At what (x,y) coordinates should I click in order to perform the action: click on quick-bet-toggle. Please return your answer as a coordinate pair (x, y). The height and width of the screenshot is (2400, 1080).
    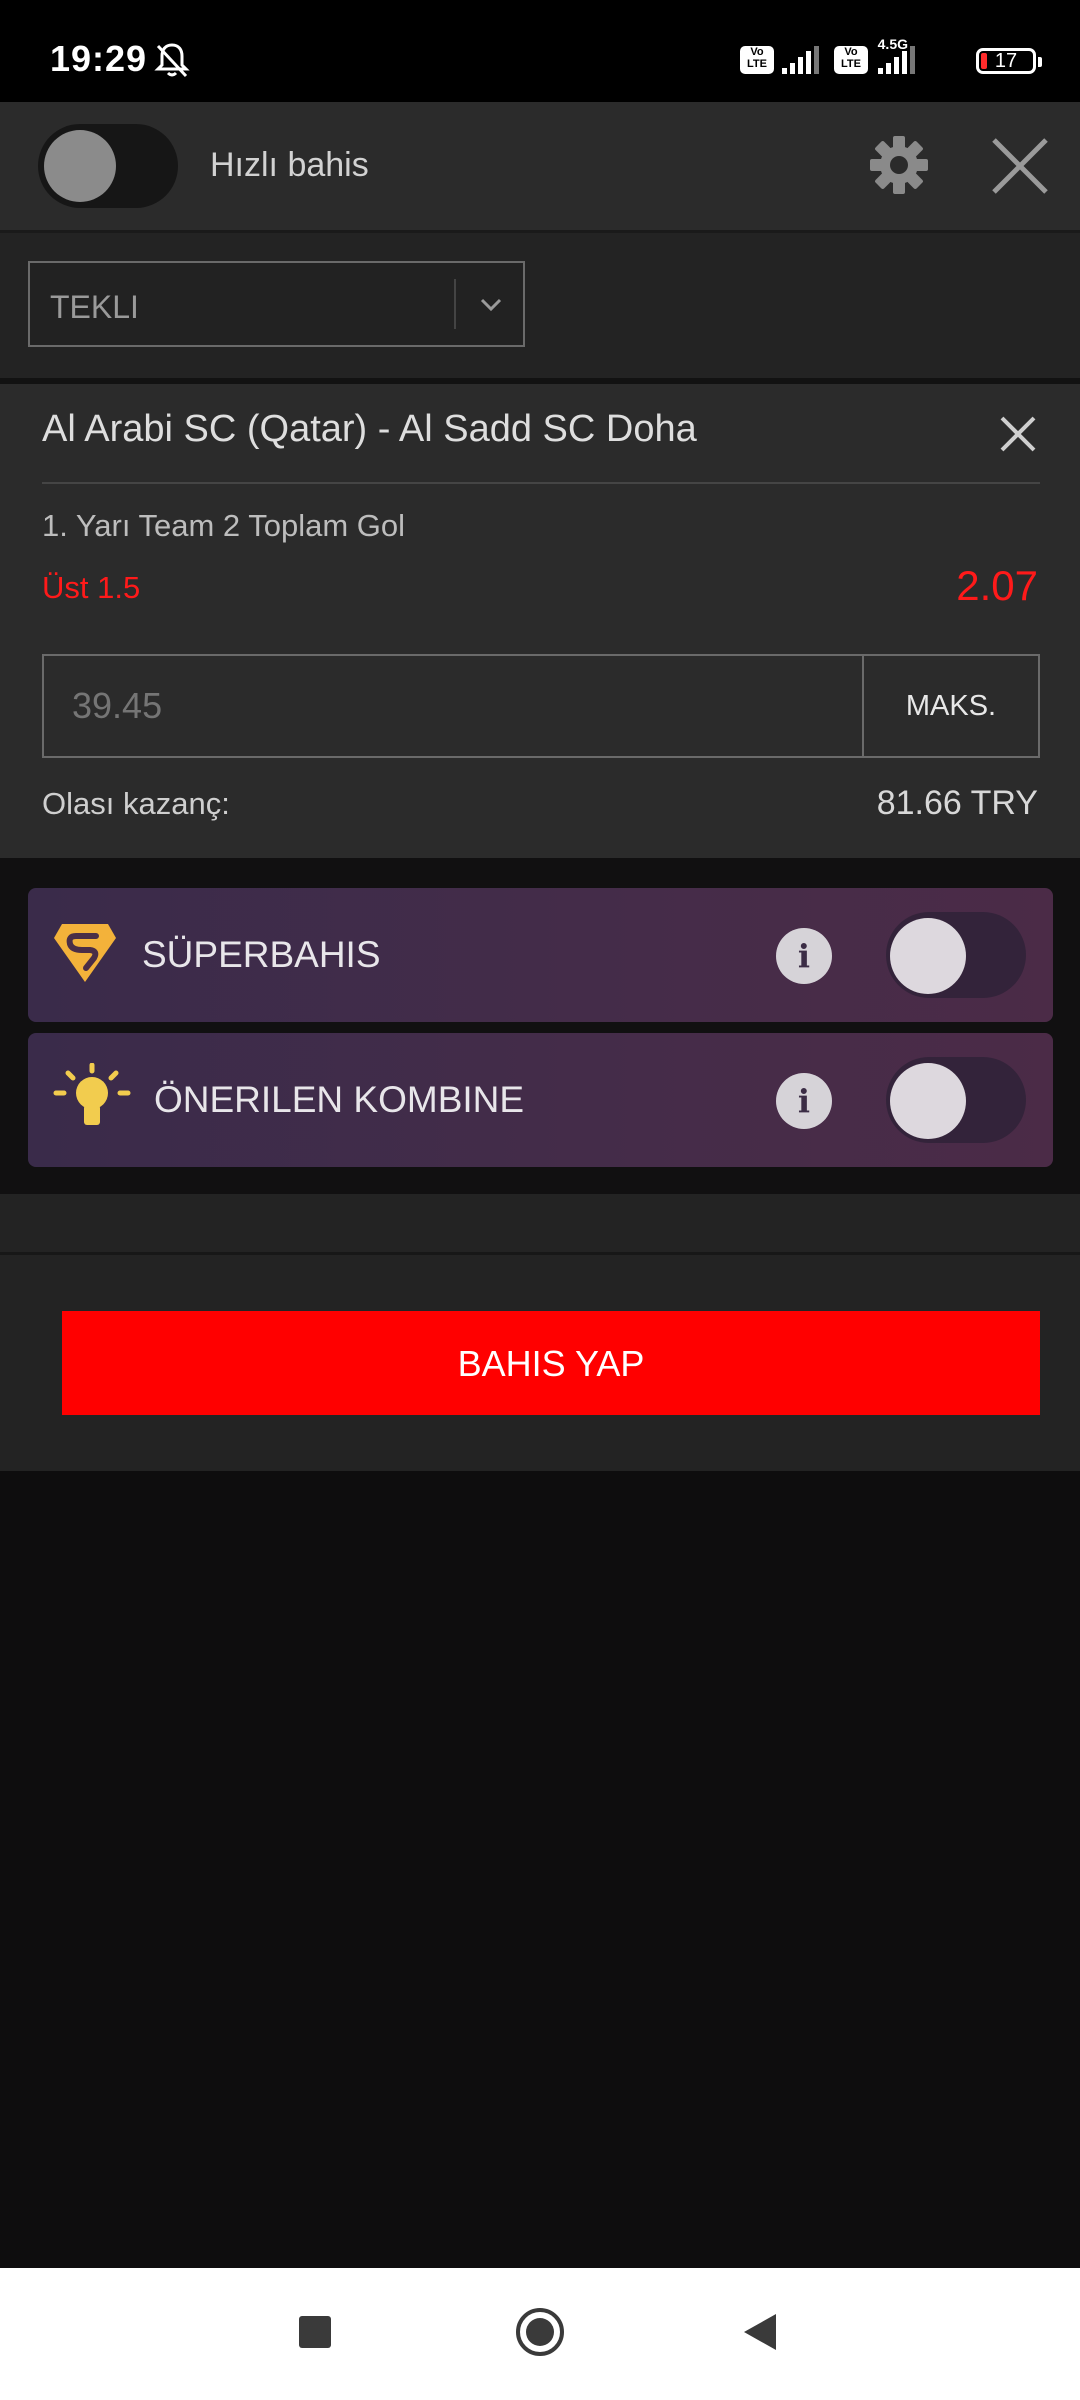
    Looking at the image, I should click on (108, 166).